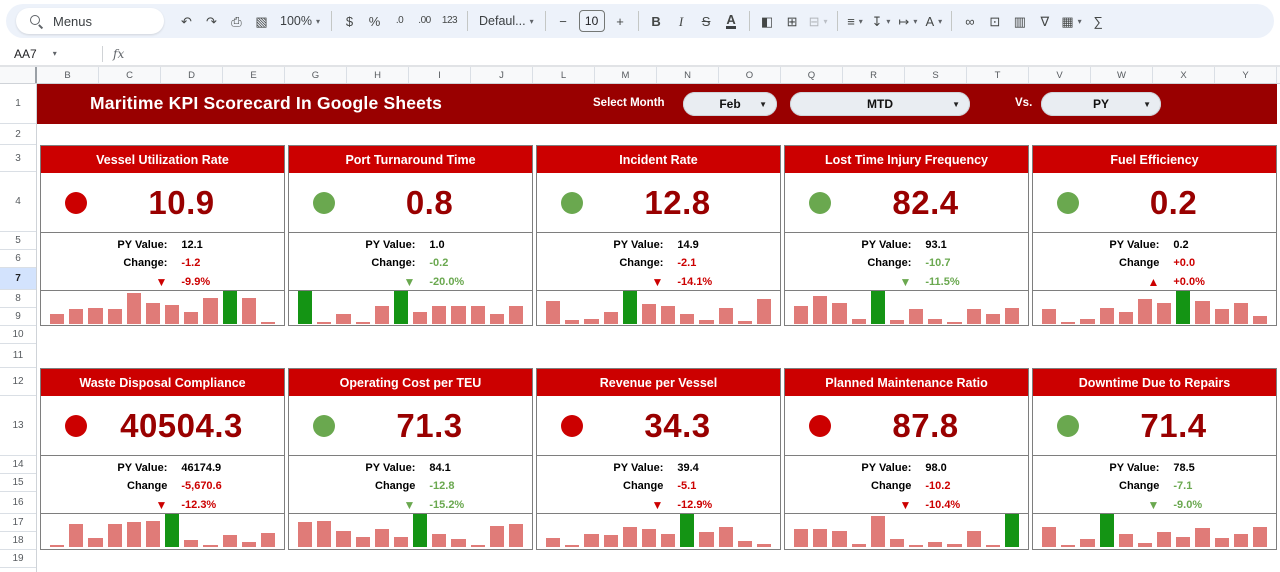  What do you see at coordinates (18, 356) in the screenshot?
I see `row-header-11: 11` at bounding box center [18, 356].